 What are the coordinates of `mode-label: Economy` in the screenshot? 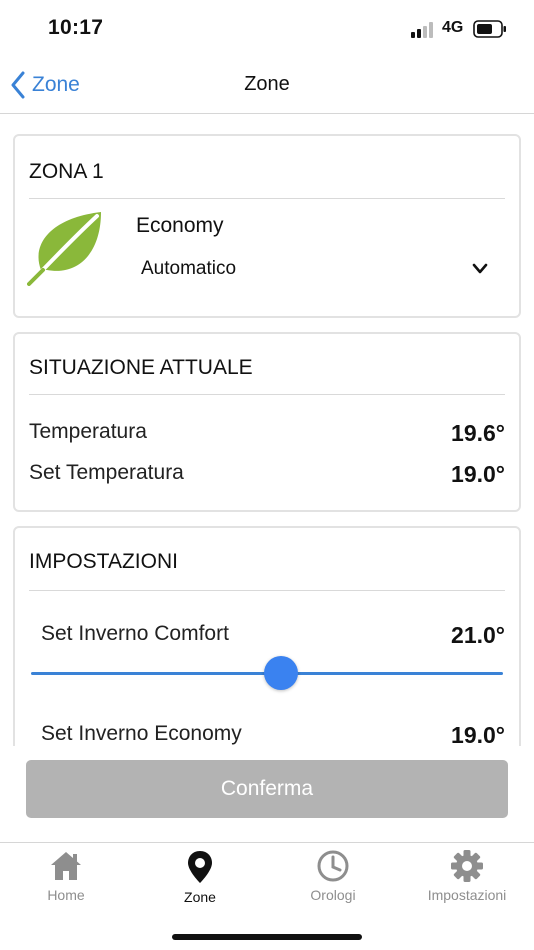 It's located at (180, 225).